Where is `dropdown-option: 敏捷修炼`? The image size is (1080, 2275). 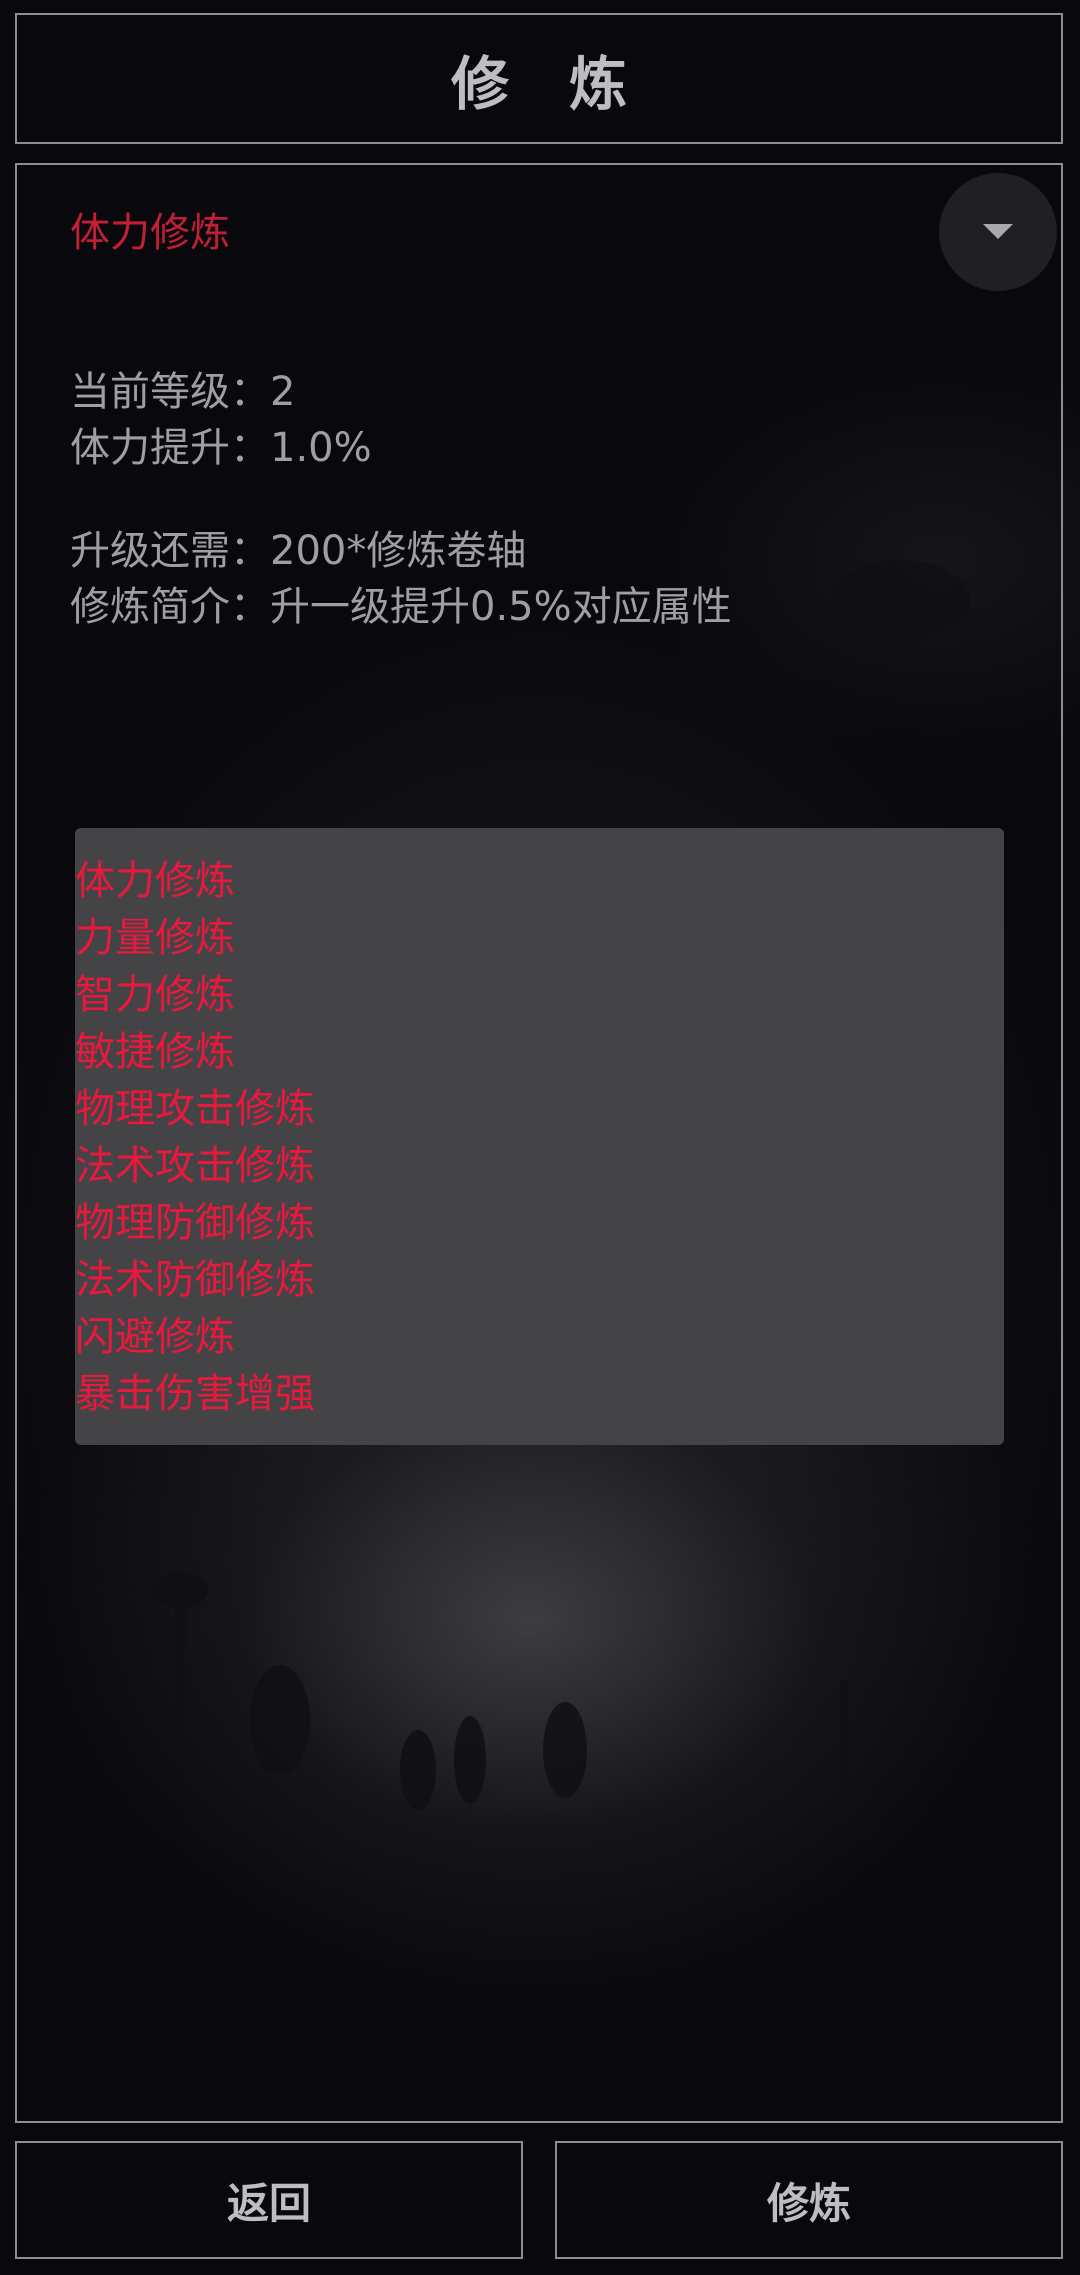 dropdown-option: 敏捷修炼 is located at coordinates (539, 1052).